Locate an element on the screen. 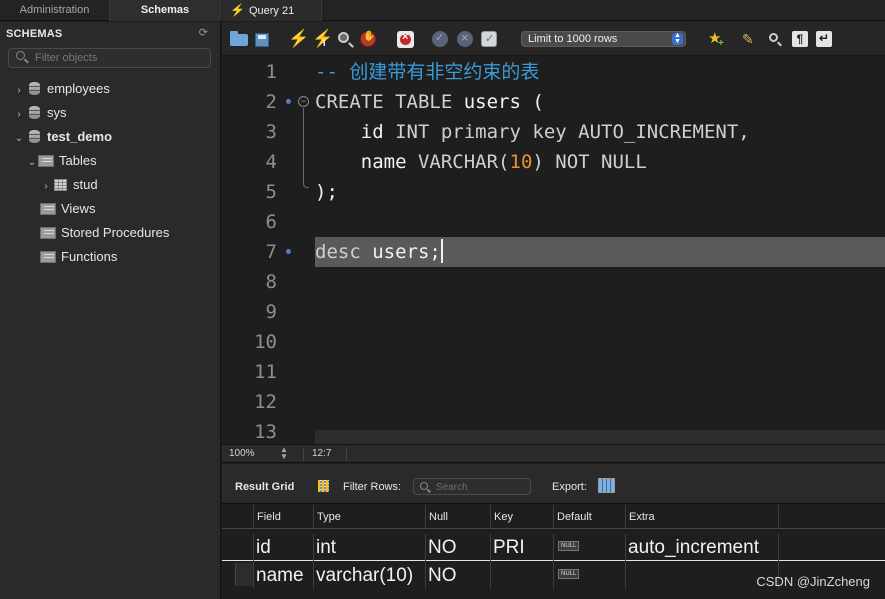  filter-rows-label: Filter Rows: is located at coordinates (372, 487).